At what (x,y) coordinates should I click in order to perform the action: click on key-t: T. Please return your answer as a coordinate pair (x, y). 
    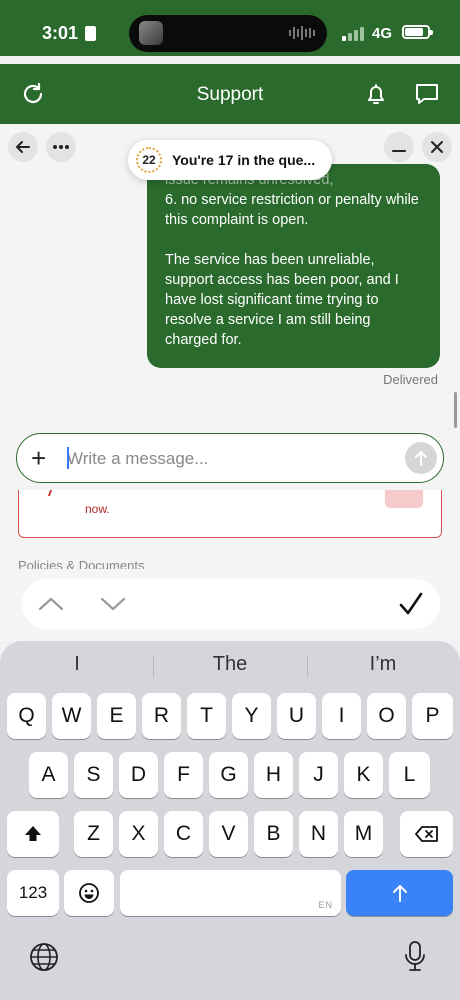
    Looking at the image, I should click on (206, 716).